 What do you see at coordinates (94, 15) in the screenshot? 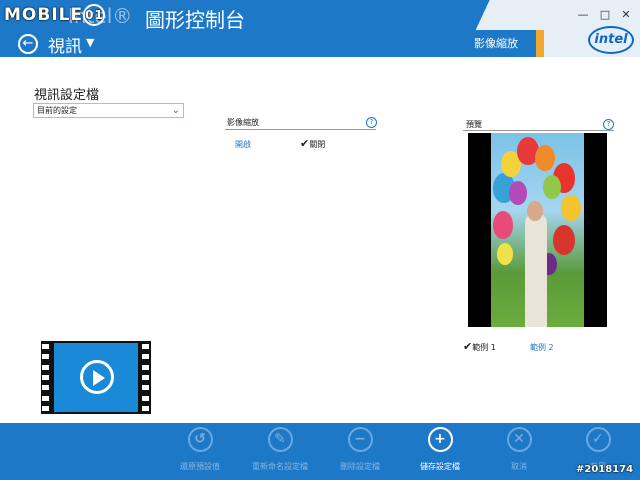
I see `brand-mark: 01` at bounding box center [94, 15].